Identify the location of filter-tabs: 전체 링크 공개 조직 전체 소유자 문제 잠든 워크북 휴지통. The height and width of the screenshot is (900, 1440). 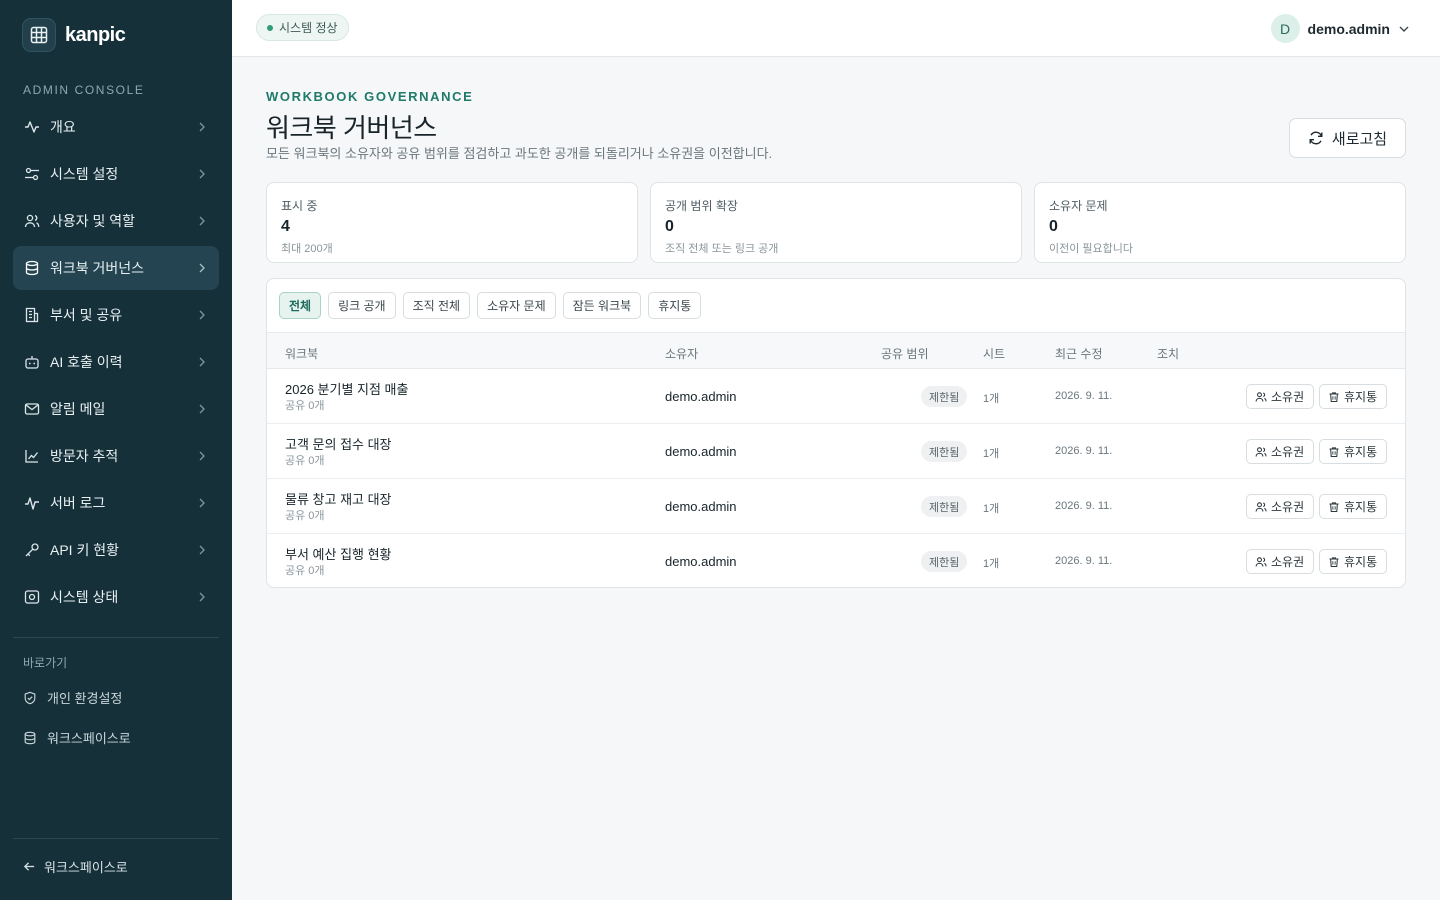
(493, 305).